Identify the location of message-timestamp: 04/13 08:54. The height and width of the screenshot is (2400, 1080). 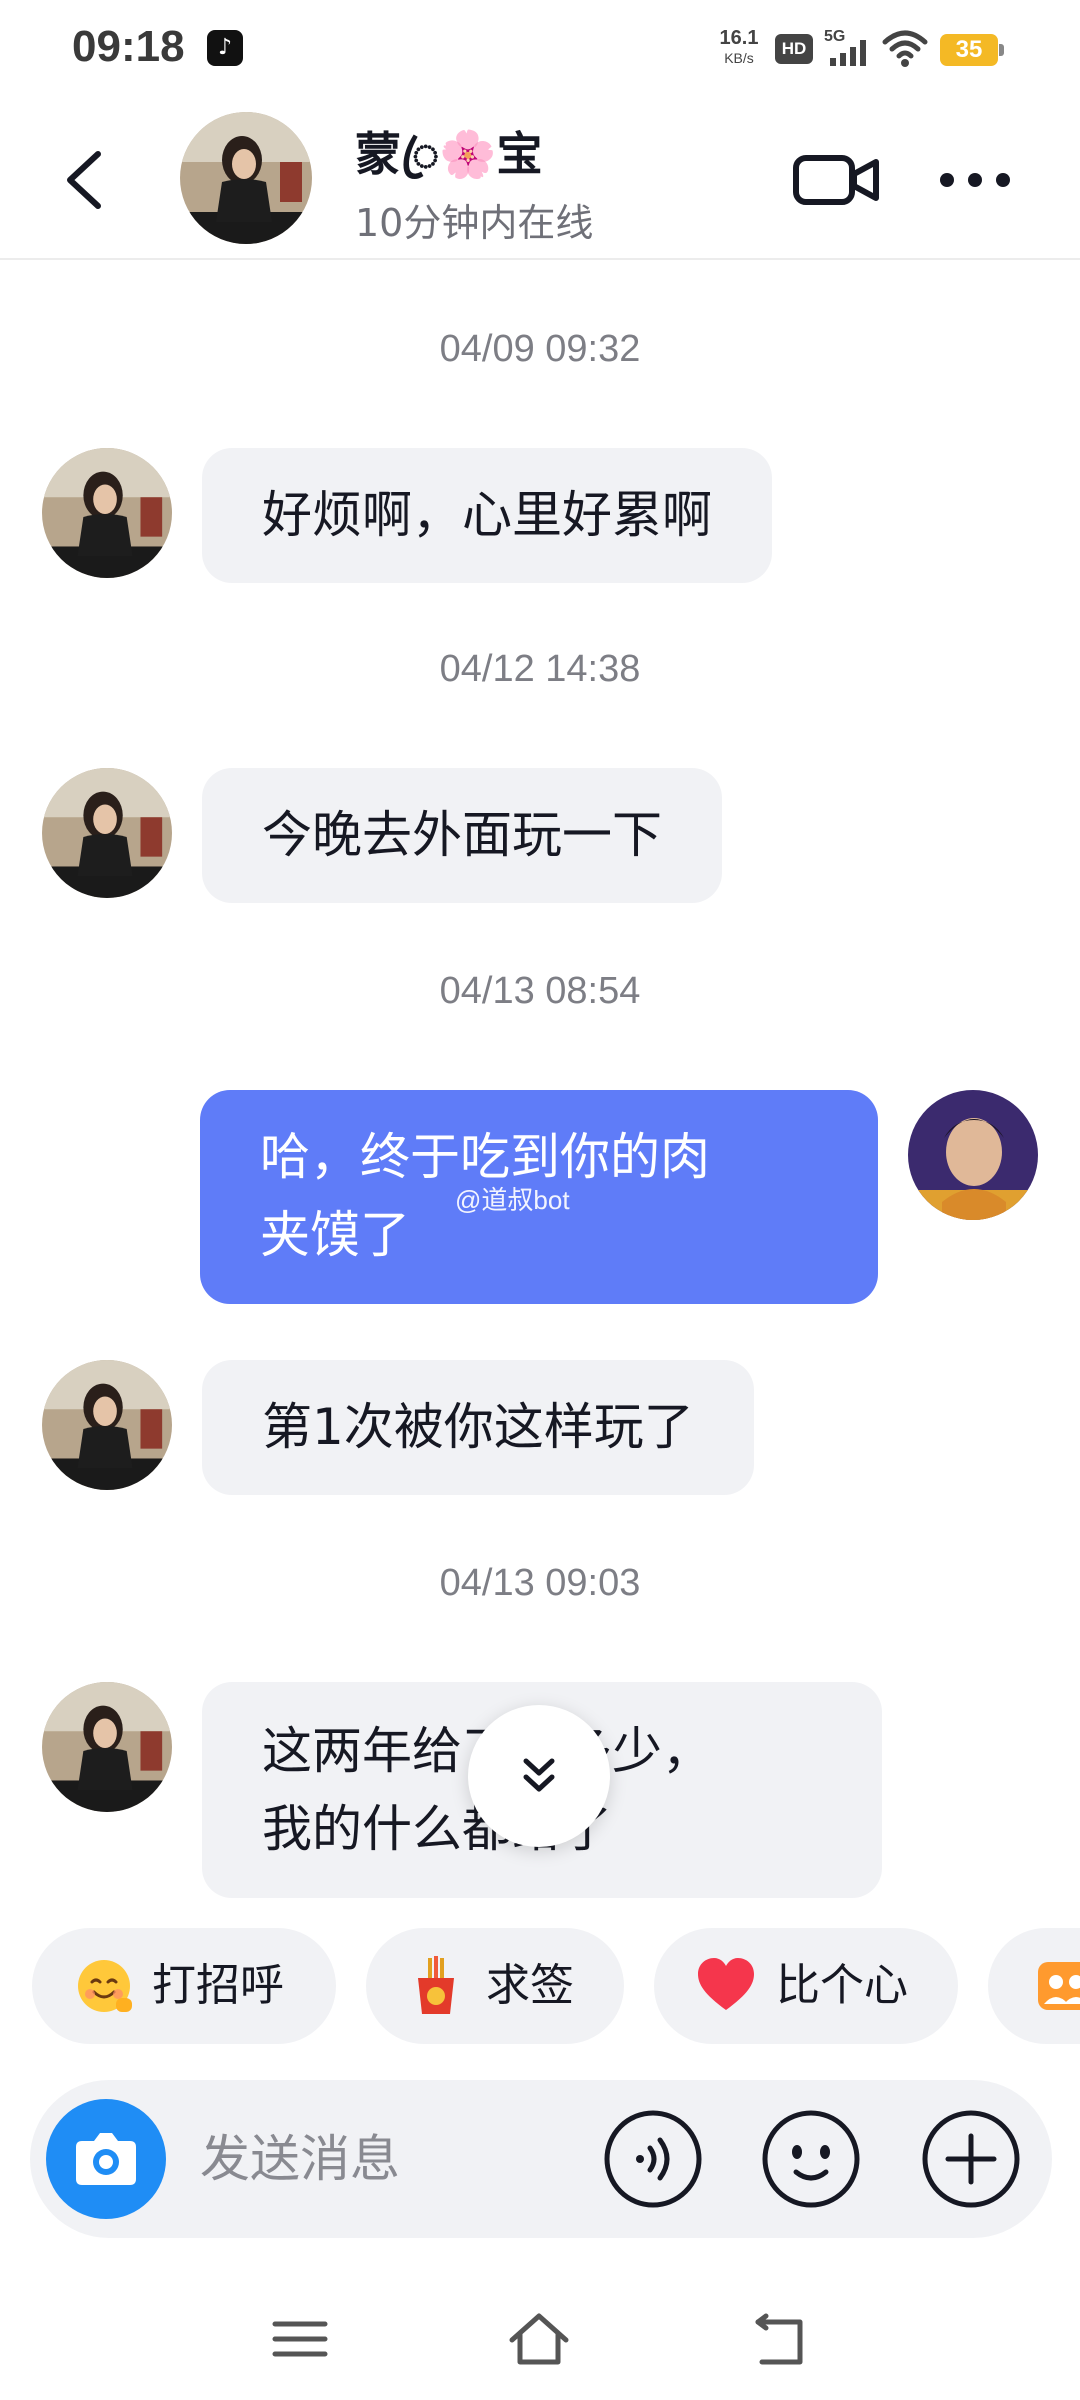
(540, 991).